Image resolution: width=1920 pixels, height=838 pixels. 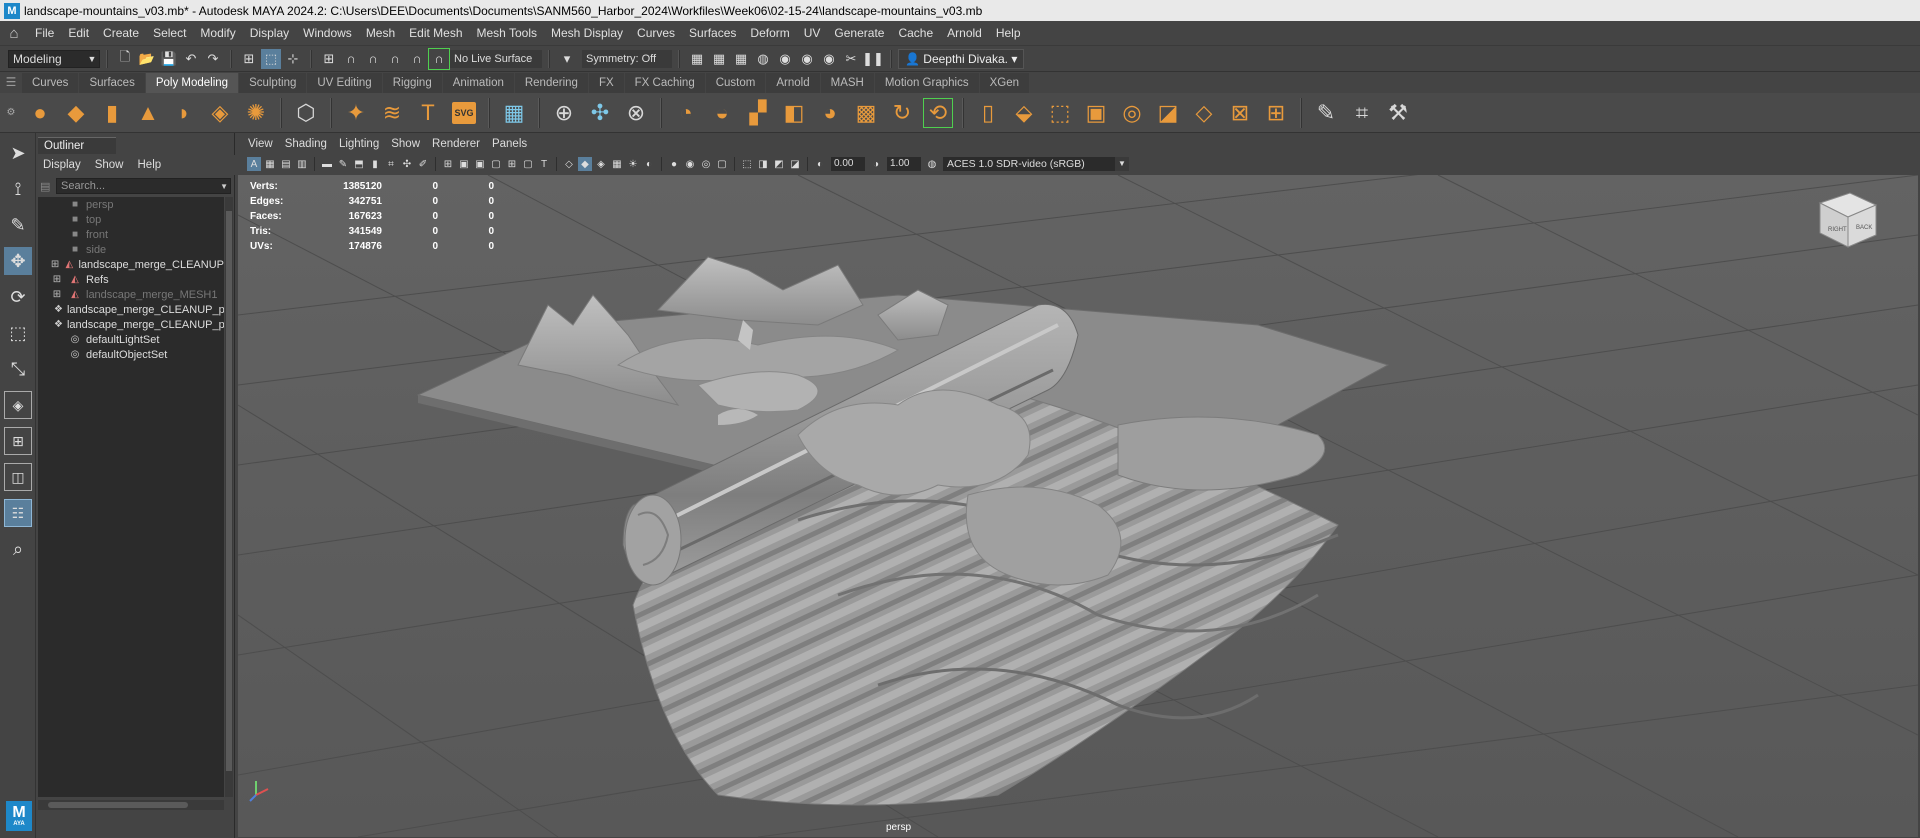 I want to click on shelf-tab-fx: FX, so click(x=606, y=83).